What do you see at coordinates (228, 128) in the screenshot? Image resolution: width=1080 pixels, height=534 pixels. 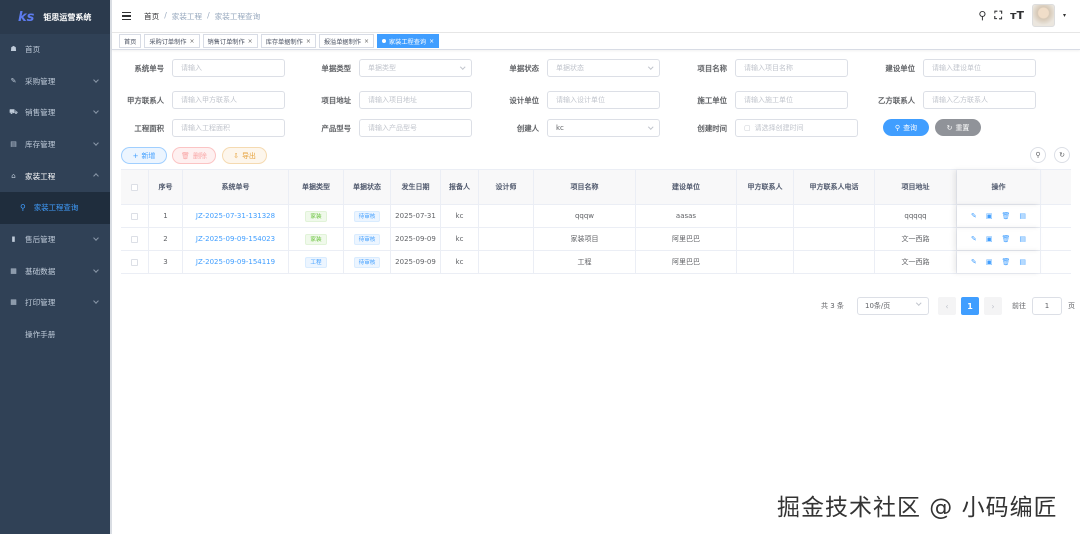 I see `input-field: 请输入工程面积` at bounding box center [228, 128].